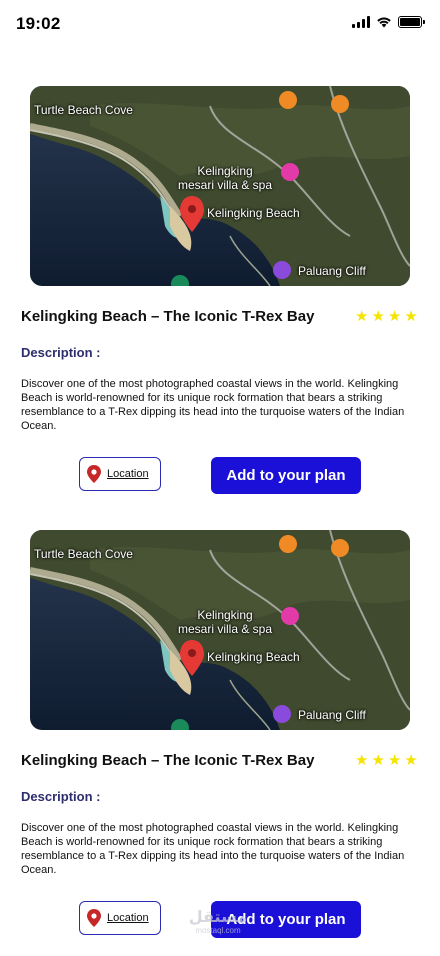 This screenshot has height=956, width=440. I want to click on battery-icon, so click(411, 22).